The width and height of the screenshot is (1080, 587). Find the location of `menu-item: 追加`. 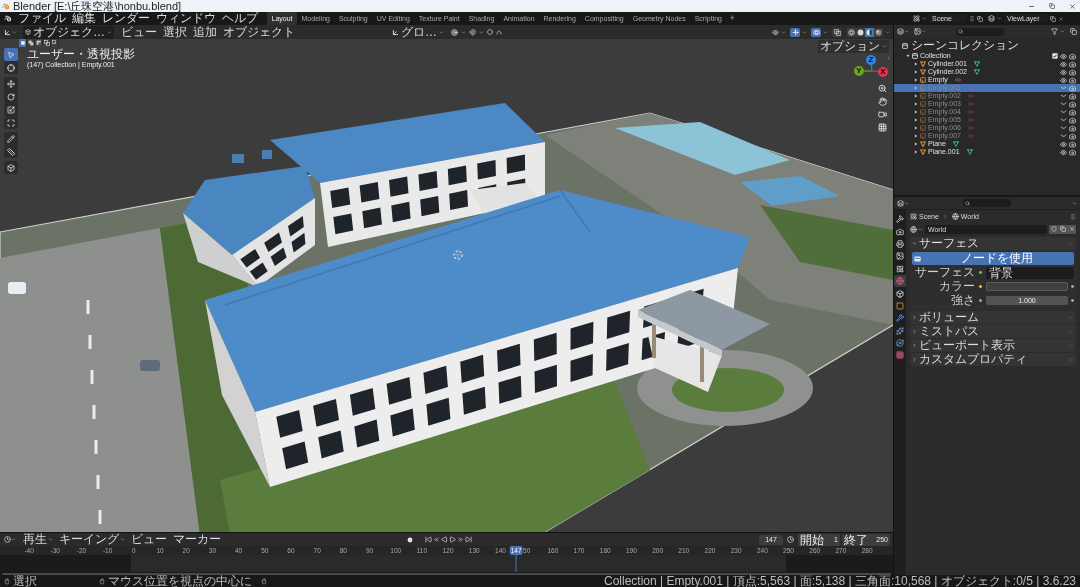

menu-item: 追加 is located at coordinates (205, 32).